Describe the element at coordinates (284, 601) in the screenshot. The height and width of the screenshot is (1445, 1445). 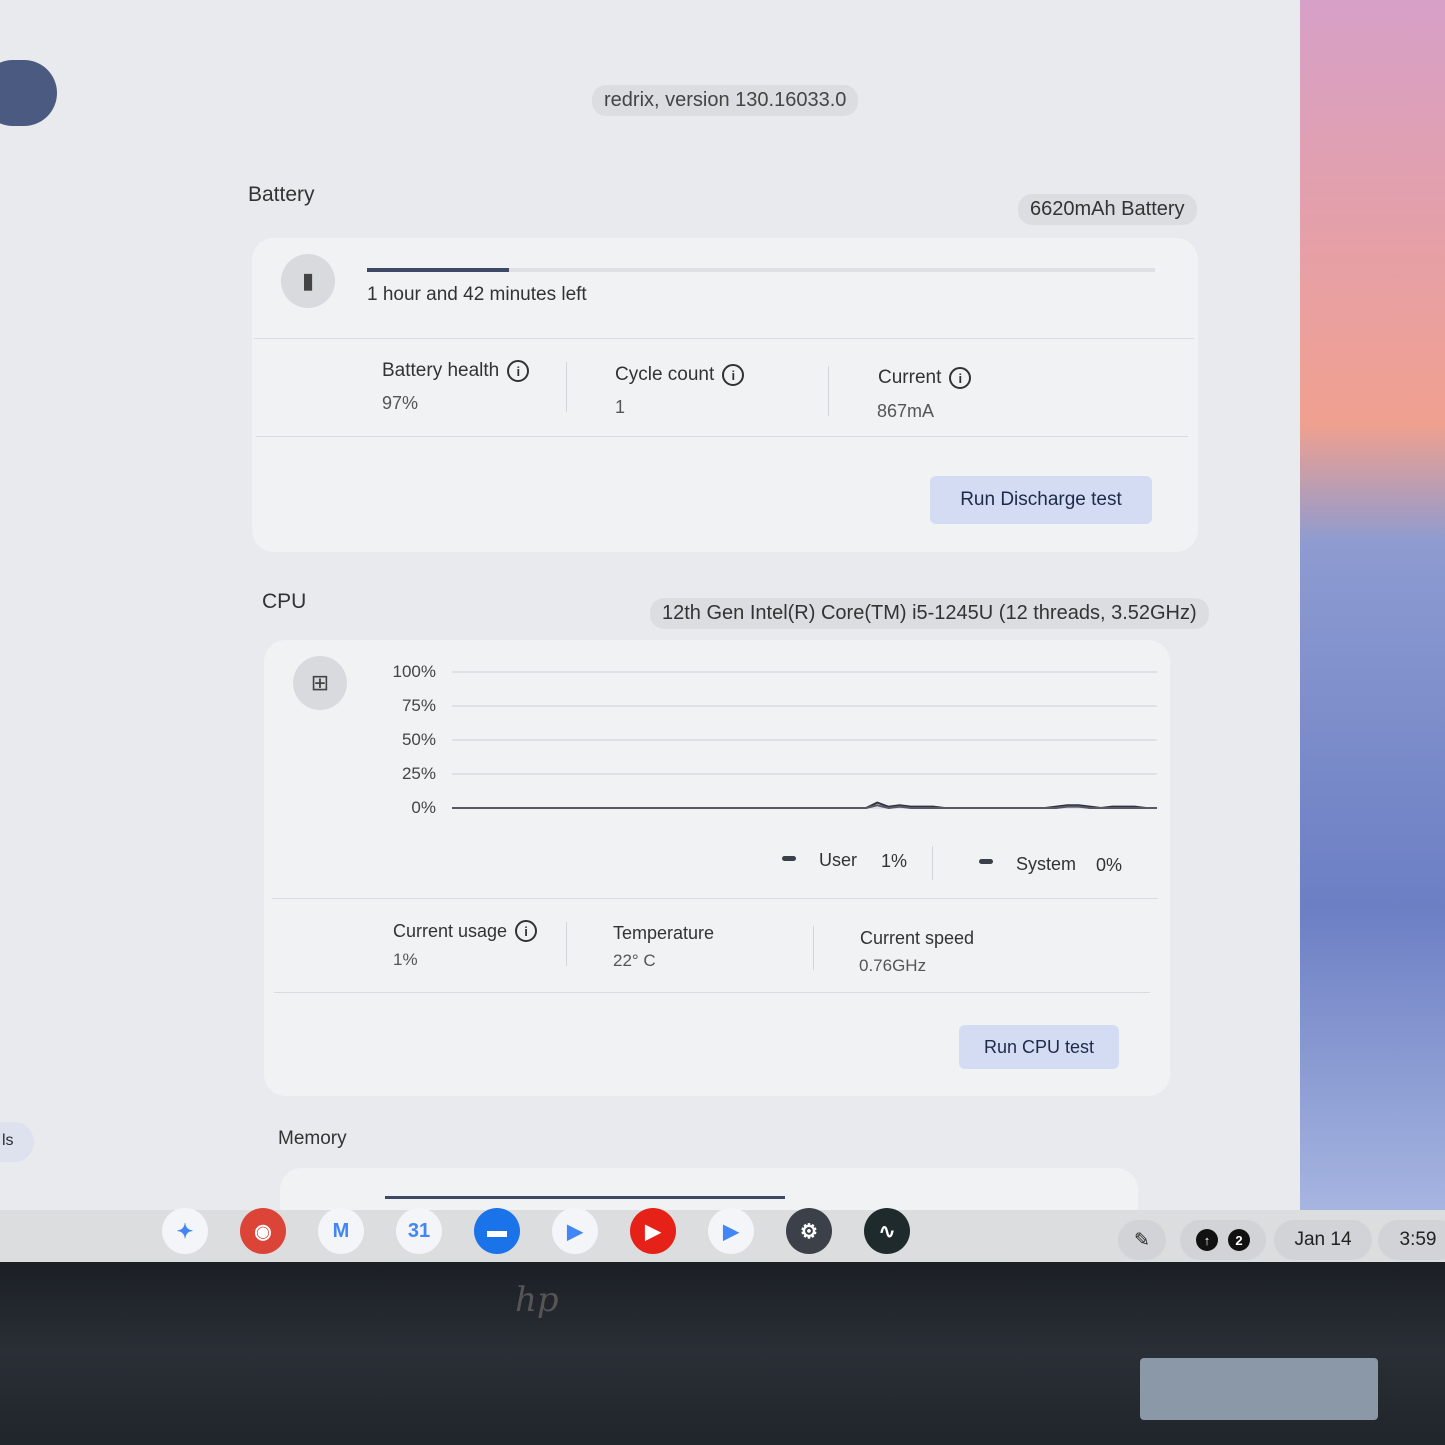
I see `cpu-title: CPU` at that location.